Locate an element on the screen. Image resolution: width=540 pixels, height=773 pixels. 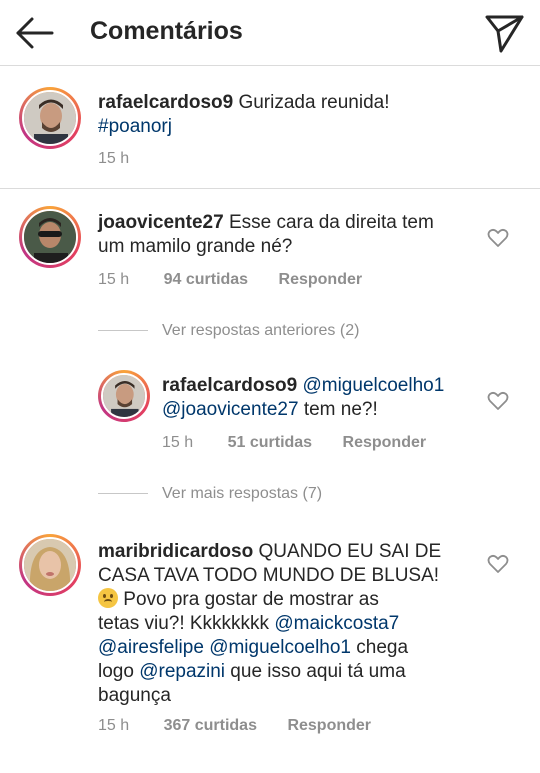
comment-meta: 15 h 367 curtidas Responder is located at coordinates (247, 726).